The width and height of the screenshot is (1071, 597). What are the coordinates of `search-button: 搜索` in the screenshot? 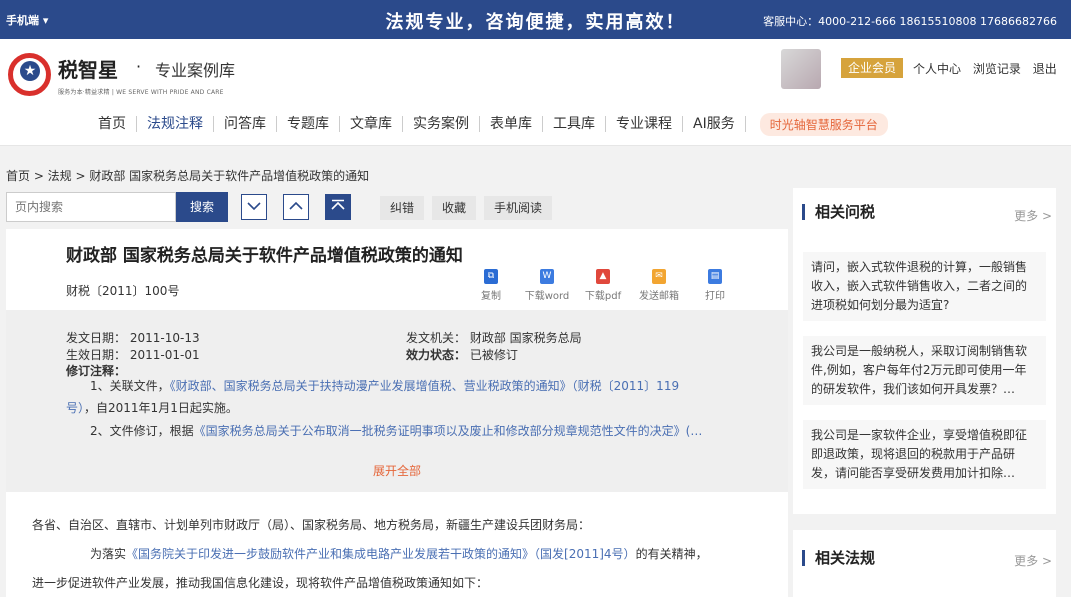 It's located at (202, 207).